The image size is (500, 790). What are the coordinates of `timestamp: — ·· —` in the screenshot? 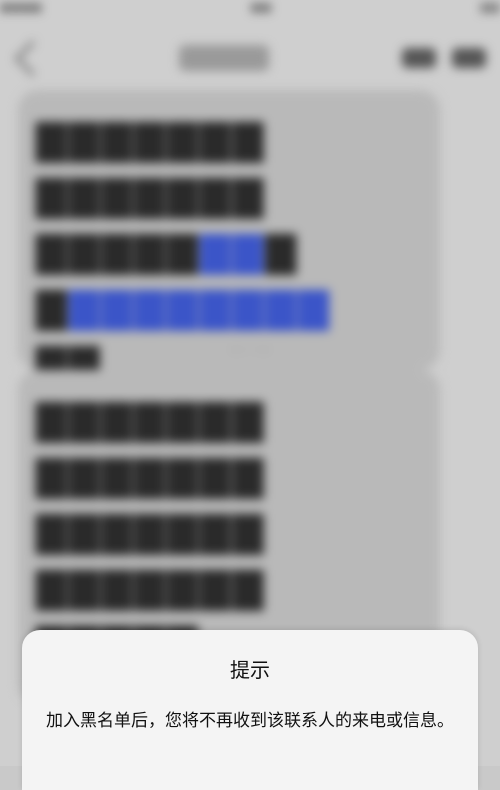 It's located at (250, 349).